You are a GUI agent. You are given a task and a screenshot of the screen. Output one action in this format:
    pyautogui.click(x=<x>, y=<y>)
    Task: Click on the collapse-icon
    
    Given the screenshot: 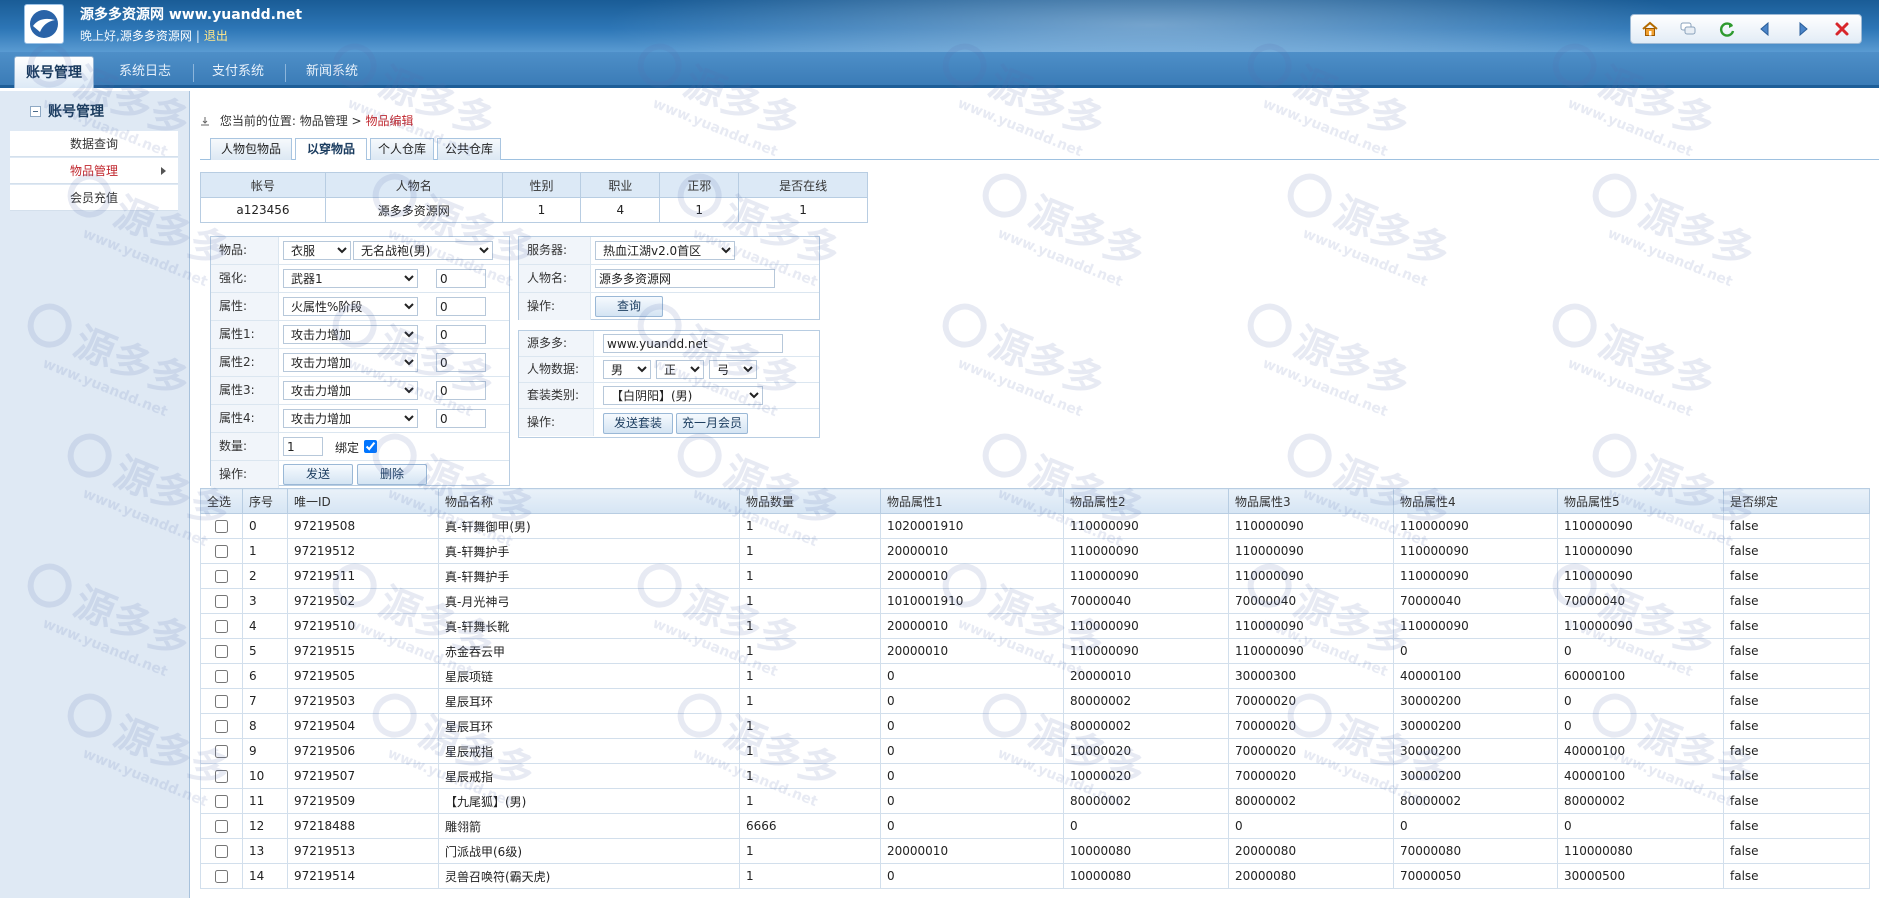 What is the action you would take?
    pyautogui.click(x=35, y=111)
    